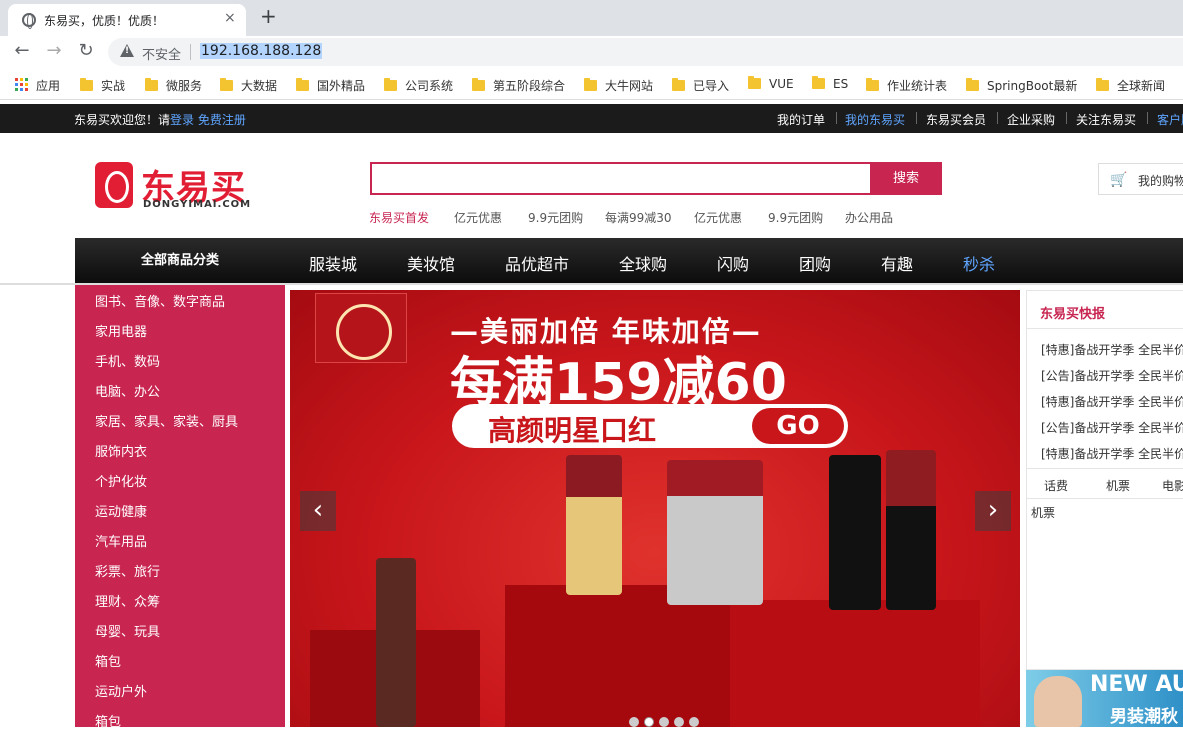 The height and width of the screenshot is (730, 1183). I want to click on banner-pagination, so click(666, 721).